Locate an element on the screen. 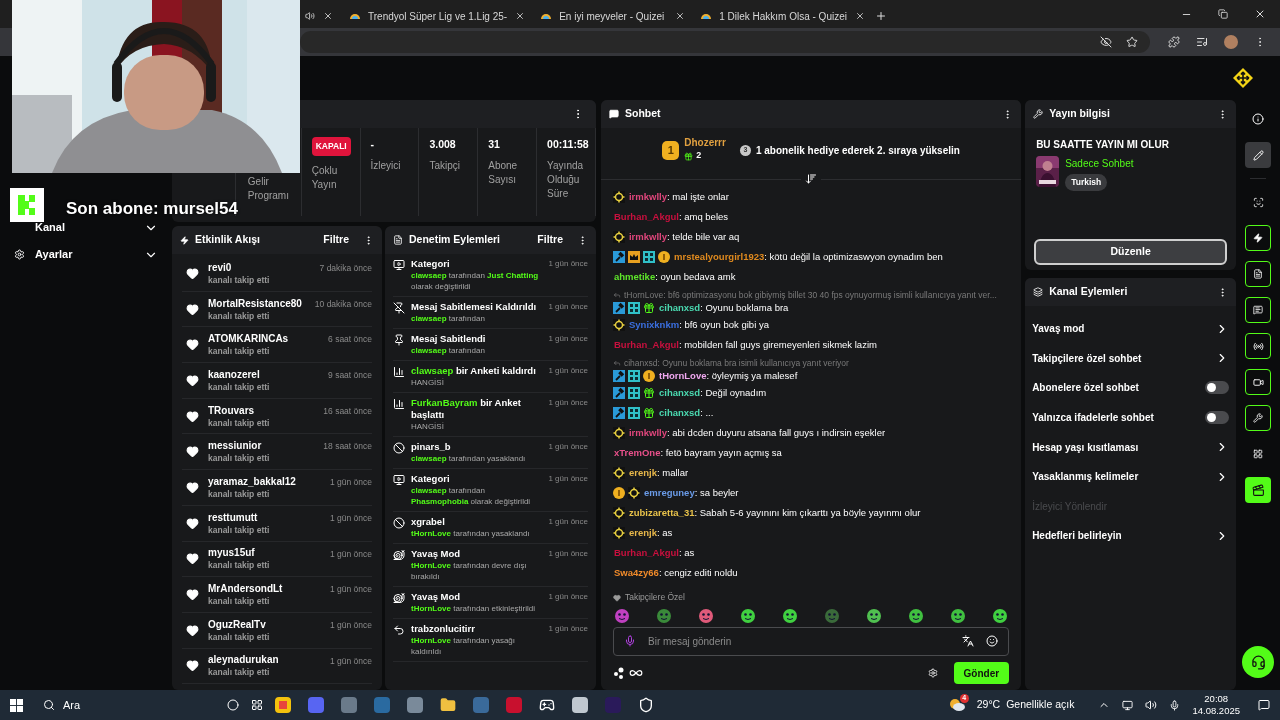 The width and height of the screenshot is (1280, 720). follower-name: aleynadurukan is located at coordinates (244, 660).